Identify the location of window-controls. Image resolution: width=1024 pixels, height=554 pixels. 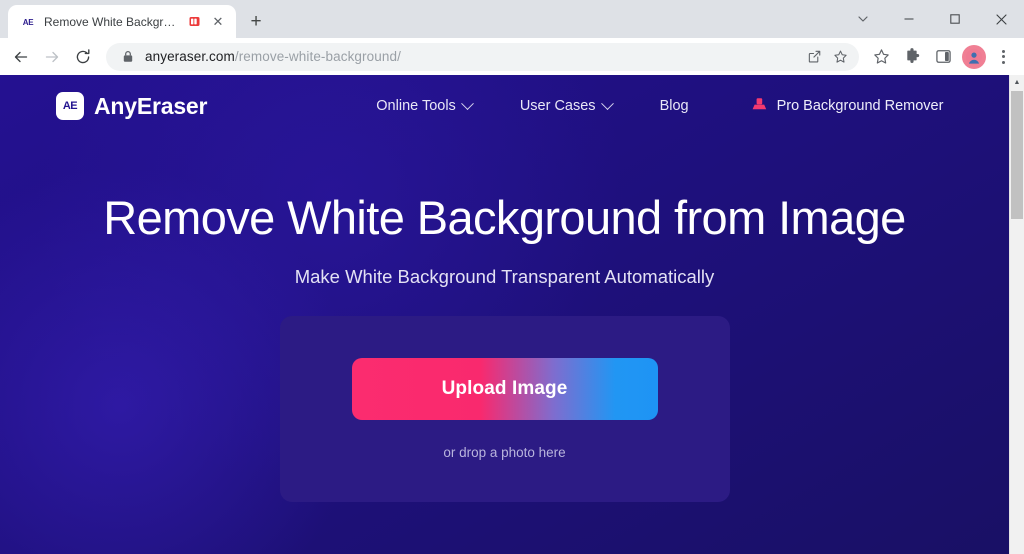
(932, 19).